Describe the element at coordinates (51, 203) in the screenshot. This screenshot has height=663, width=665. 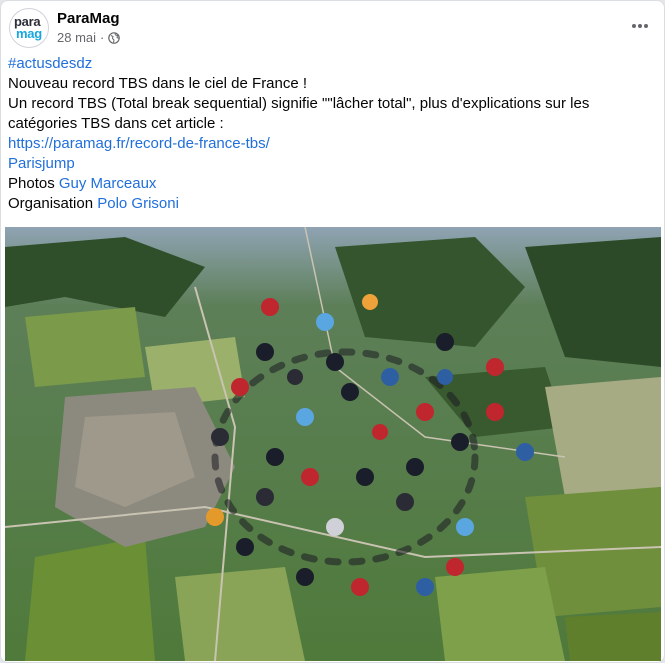
I see `organisation-label: Organisation` at that location.